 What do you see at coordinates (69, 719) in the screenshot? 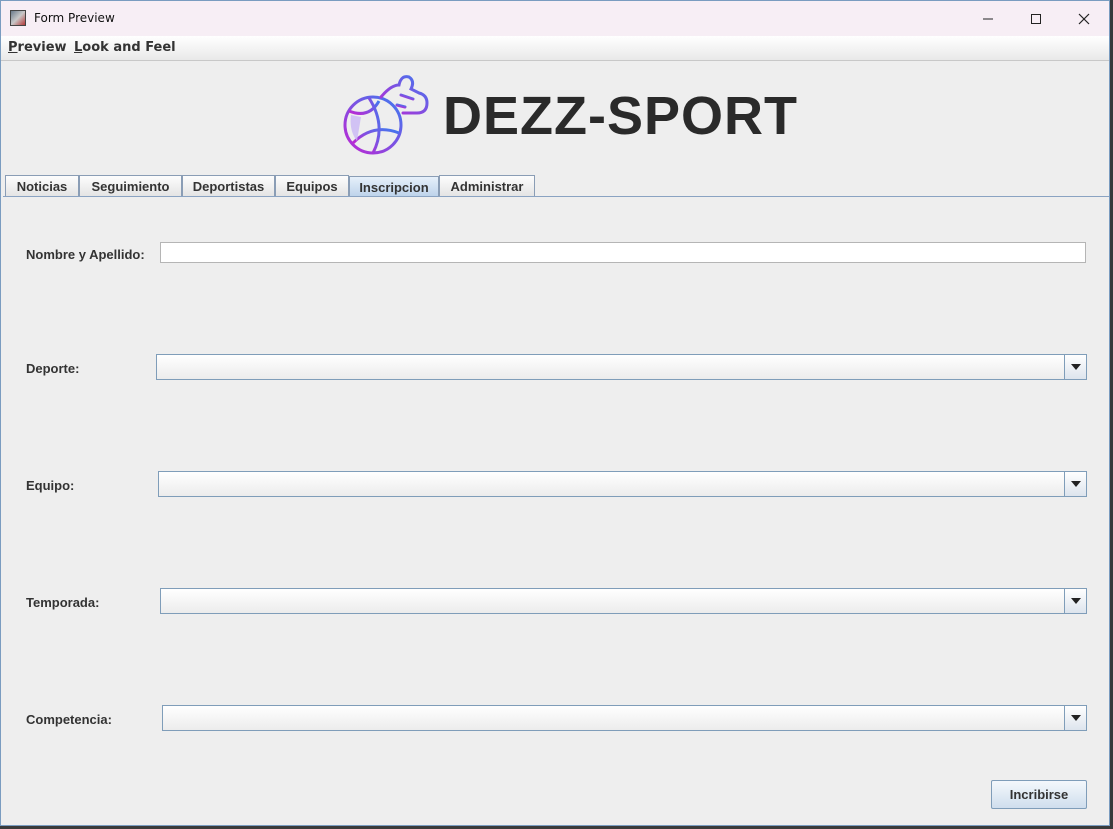
I see `competition-label: Competencia:` at bounding box center [69, 719].